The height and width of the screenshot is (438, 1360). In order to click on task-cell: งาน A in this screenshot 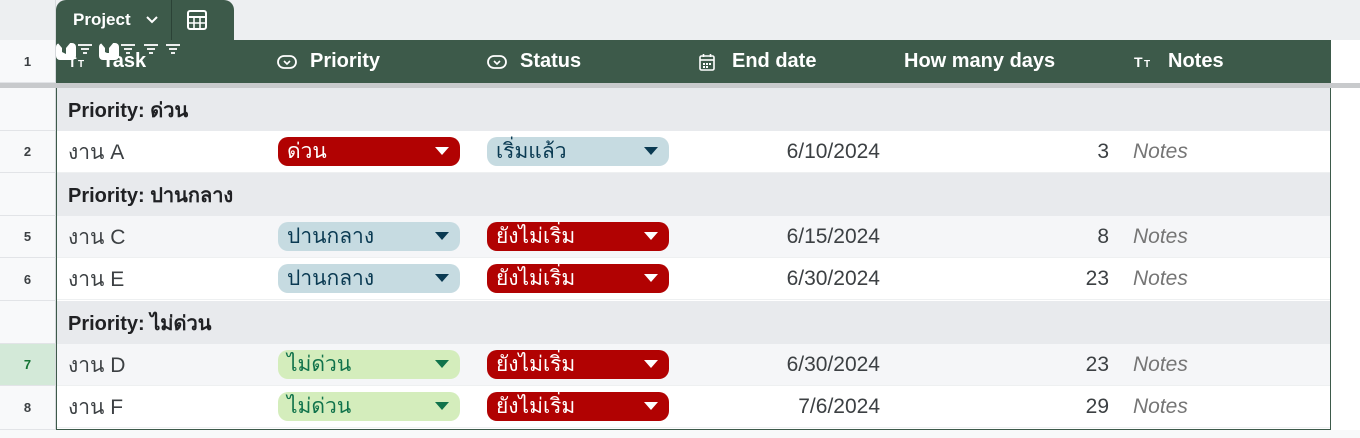, I will do `click(96, 152)`.